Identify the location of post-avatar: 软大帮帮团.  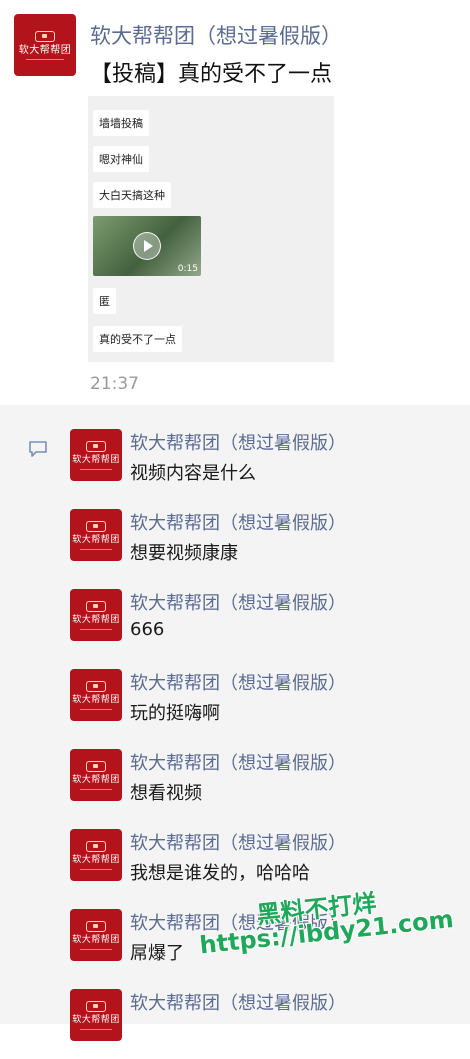
(45, 45).